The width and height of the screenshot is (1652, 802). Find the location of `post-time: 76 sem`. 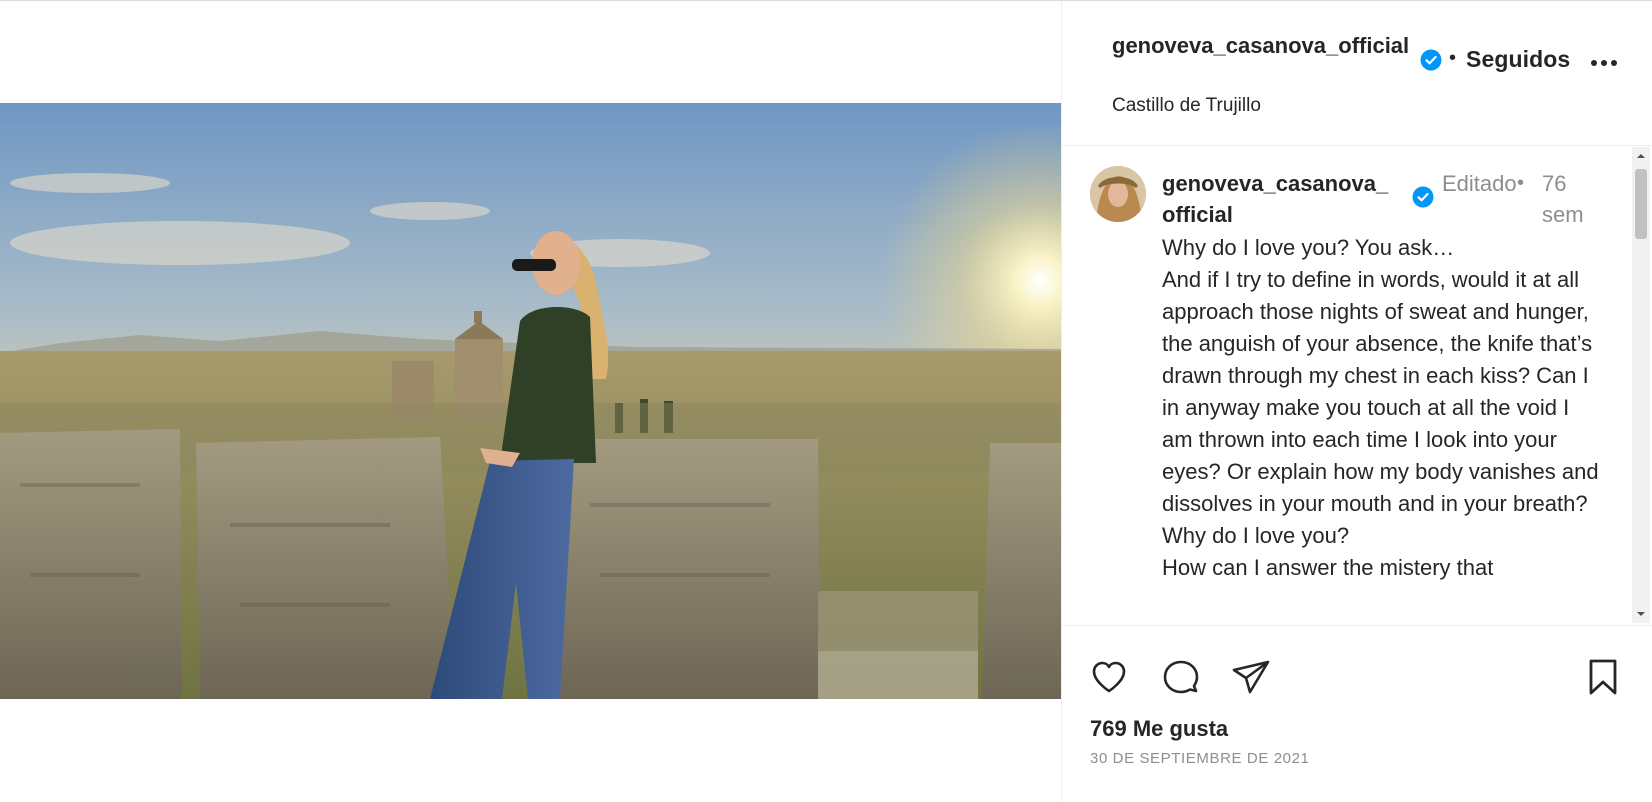

post-time: 76 sem is located at coordinates (1572, 199).